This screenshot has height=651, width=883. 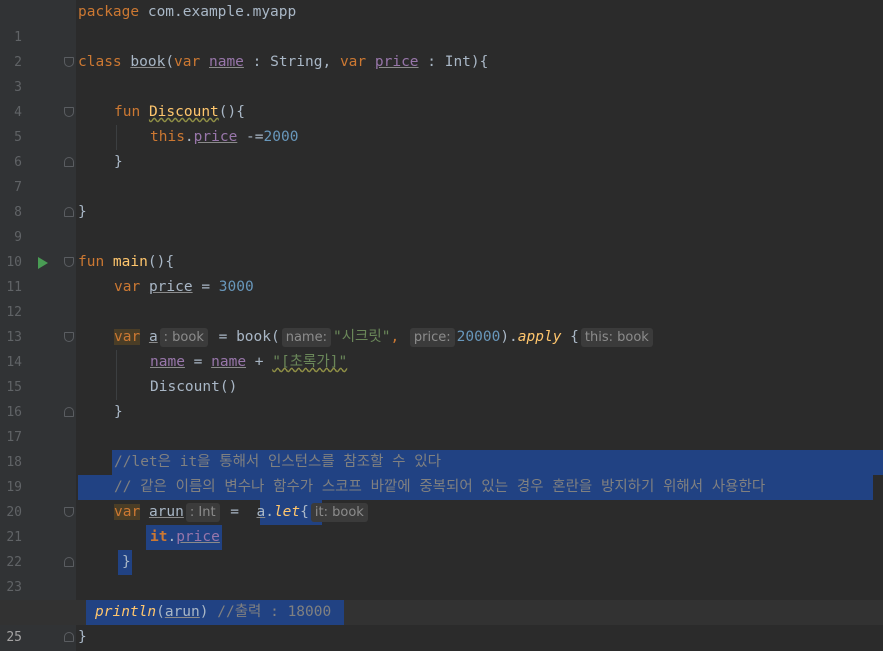 What do you see at coordinates (441, 47) in the screenshot?
I see `code-line-2: 2` at bounding box center [441, 47].